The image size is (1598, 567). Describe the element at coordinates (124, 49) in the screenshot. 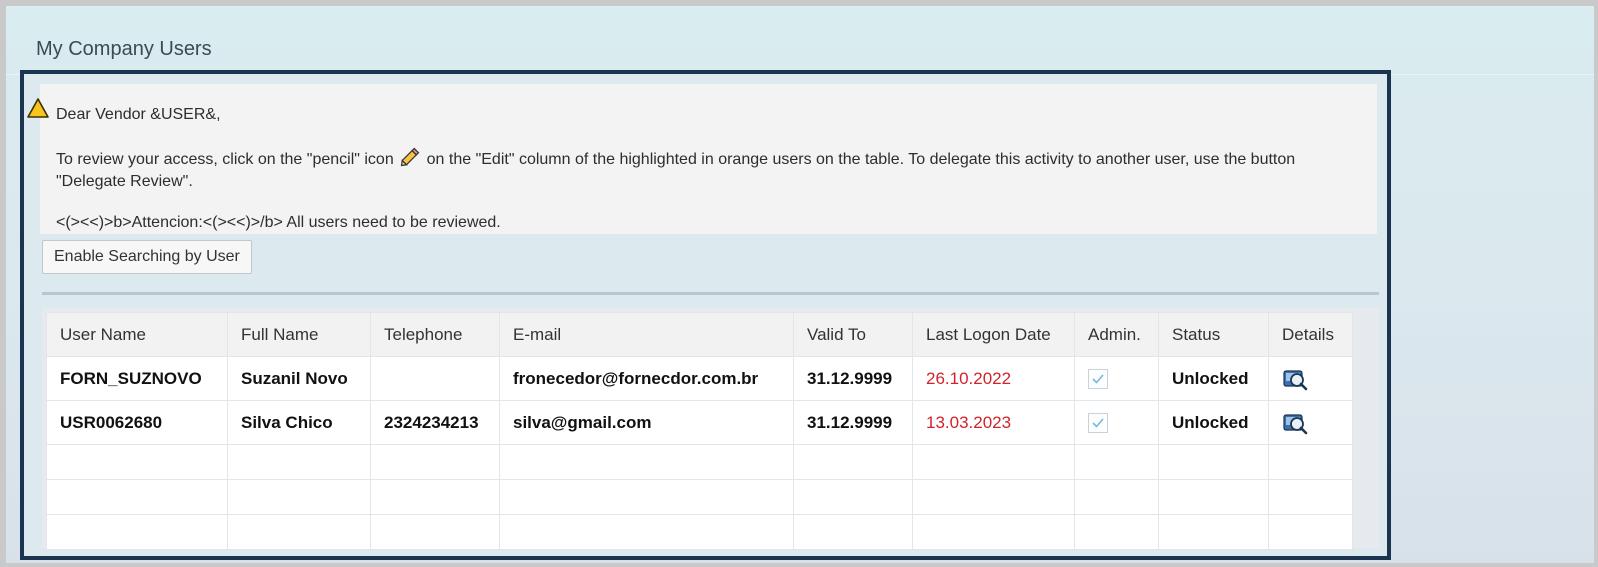

I see `page-title: My Company Users` at that location.